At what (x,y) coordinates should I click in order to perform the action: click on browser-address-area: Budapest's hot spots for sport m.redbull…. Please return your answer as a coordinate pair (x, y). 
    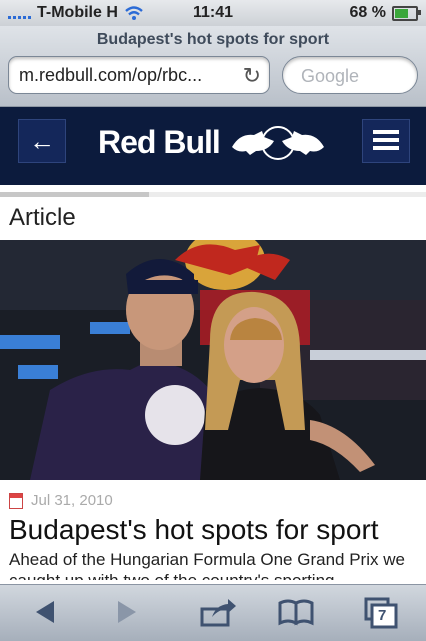
    Looking at the image, I should click on (213, 66).